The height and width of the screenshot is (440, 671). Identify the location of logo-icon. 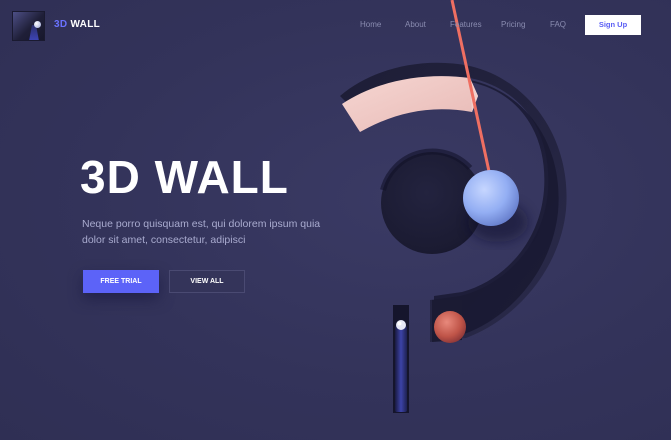
(28, 26).